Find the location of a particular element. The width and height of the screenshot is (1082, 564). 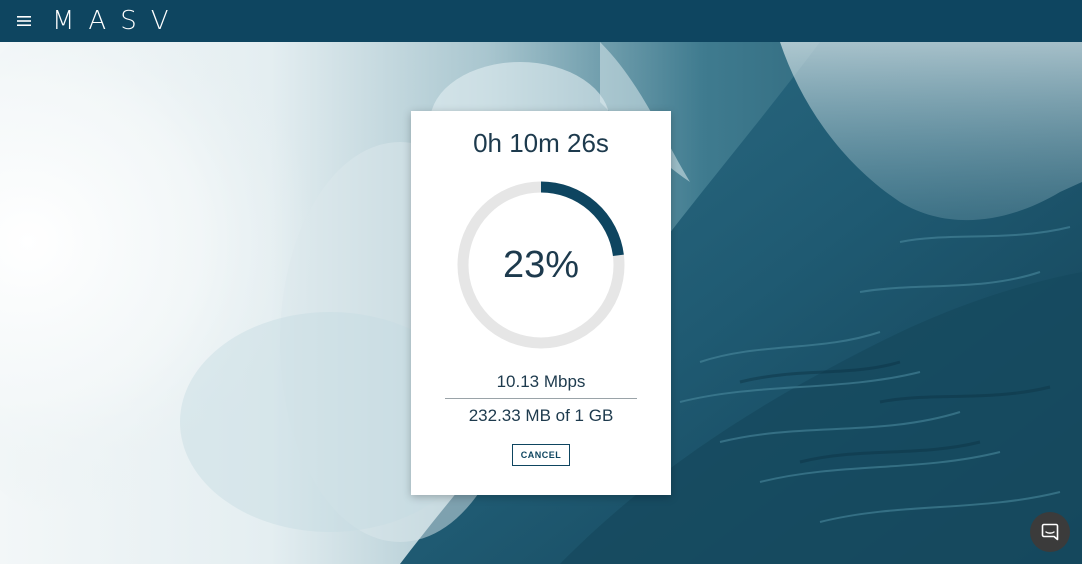

transferred-size: 232.33 MB of 1 GB is located at coordinates (541, 415).